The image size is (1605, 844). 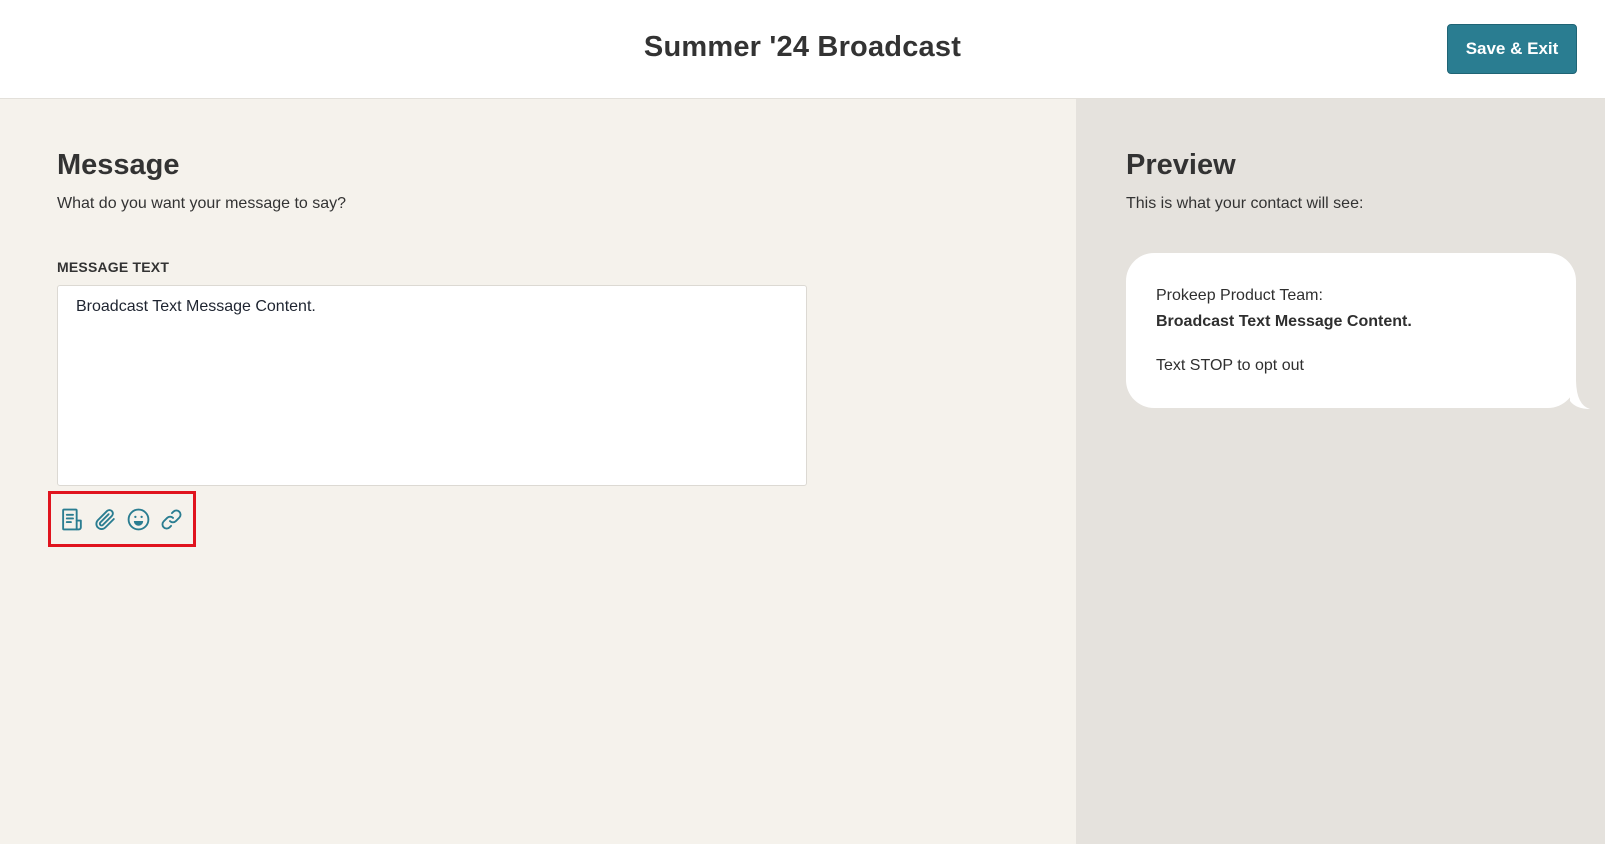 I want to click on preview-opt-out: Text STOP to opt out, so click(x=1230, y=365).